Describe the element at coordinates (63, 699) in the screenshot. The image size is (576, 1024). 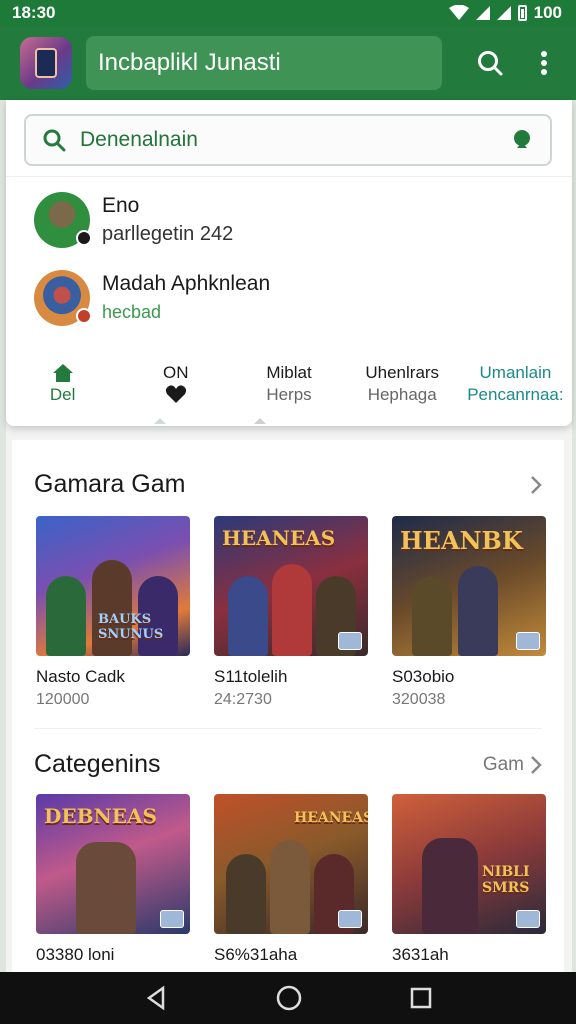
I see `game-meta: 120000` at that location.